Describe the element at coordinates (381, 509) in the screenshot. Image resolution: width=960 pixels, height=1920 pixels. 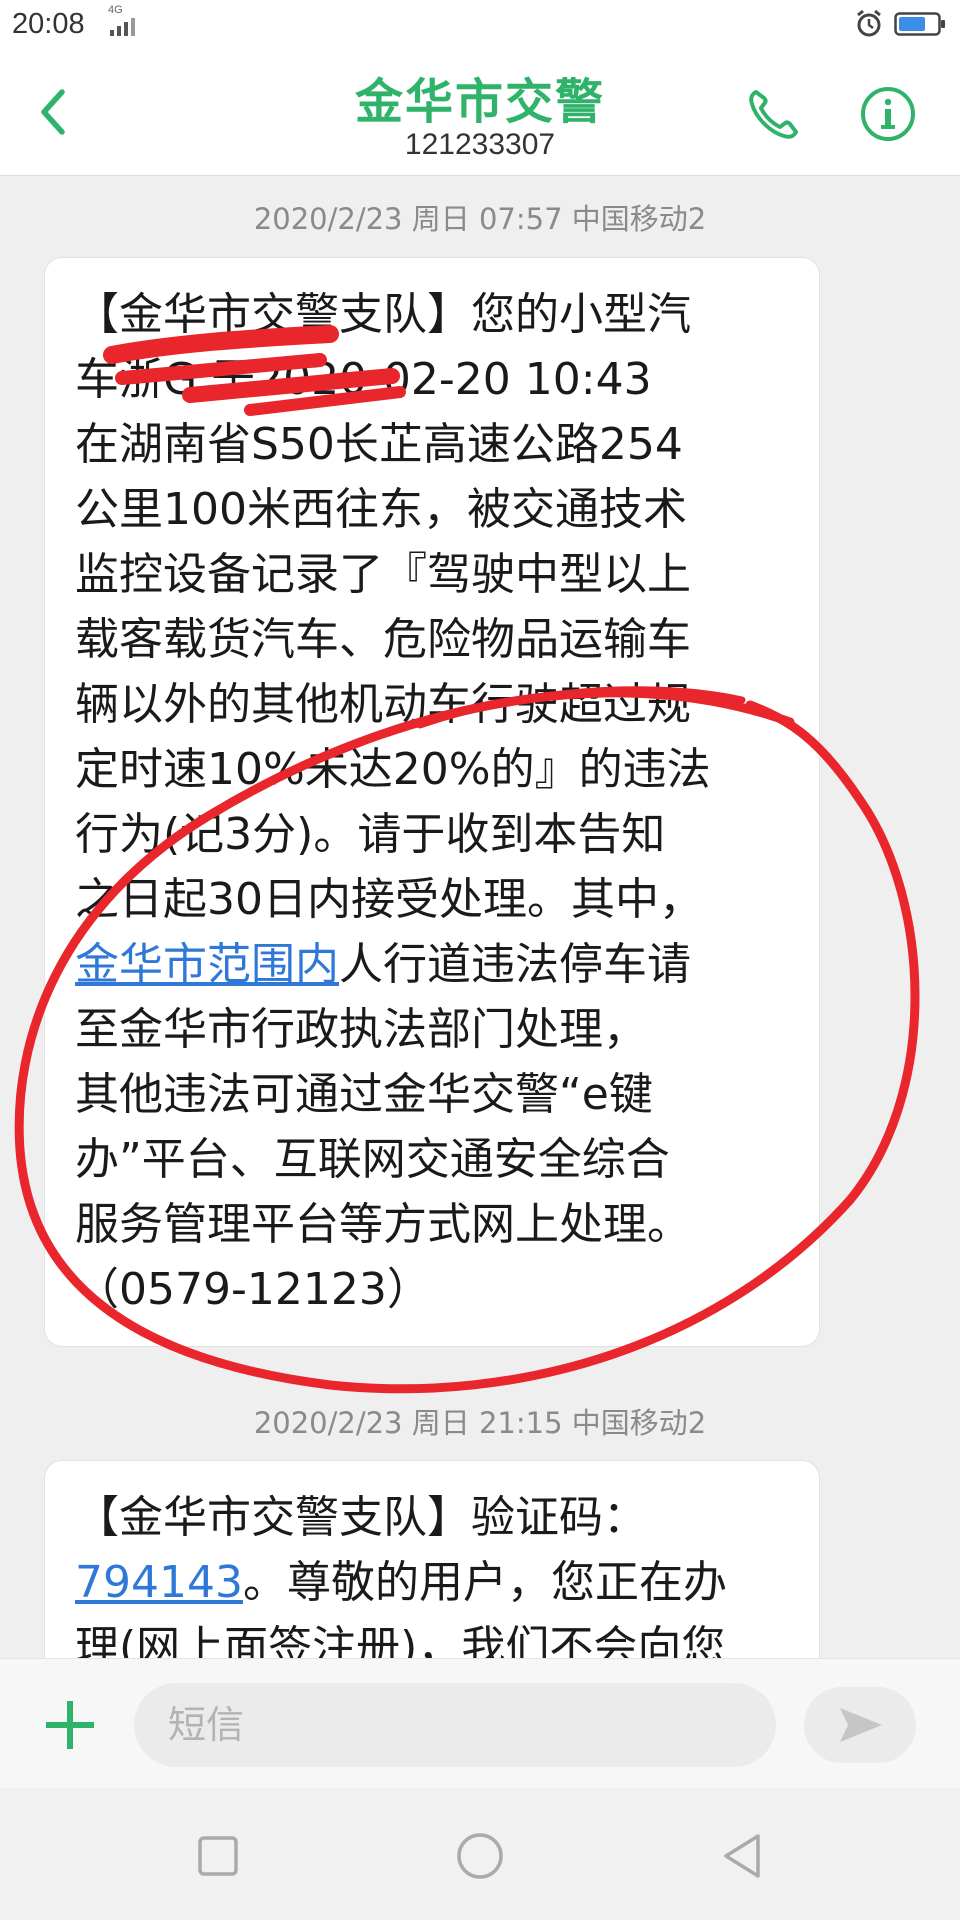
I see `message-line: 公里100米西往东，被交通技术` at that location.